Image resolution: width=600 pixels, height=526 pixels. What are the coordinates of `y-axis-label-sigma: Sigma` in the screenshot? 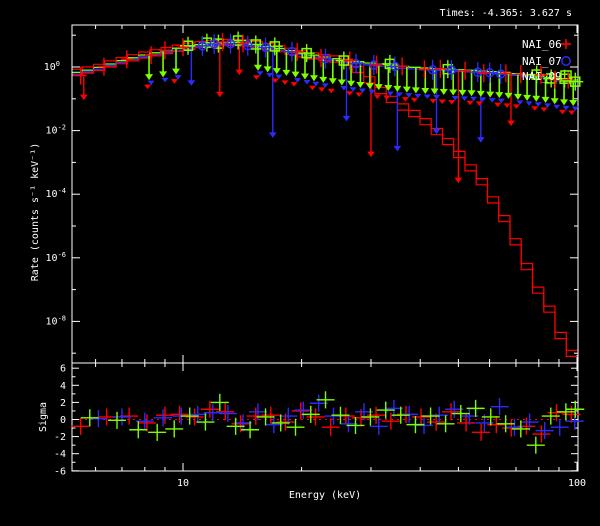 It's located at (43, 417).